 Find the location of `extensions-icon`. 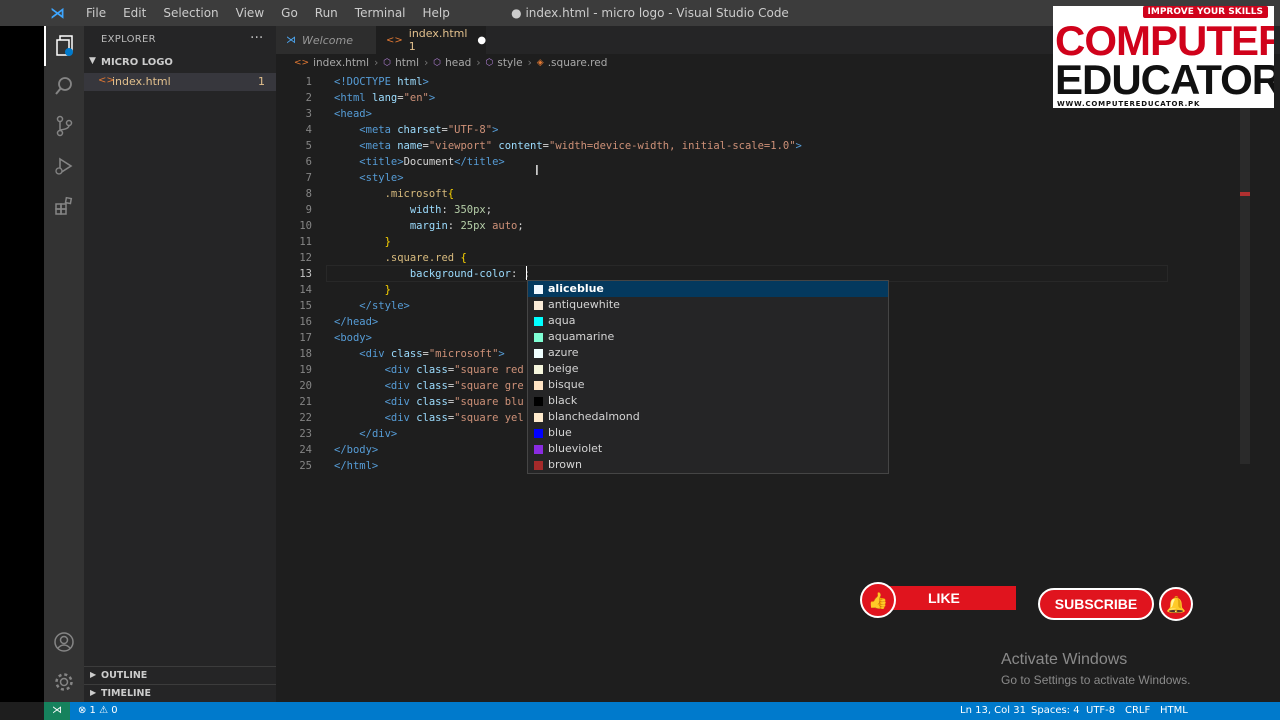

extensions-icon is located at coordinates (64, 206).